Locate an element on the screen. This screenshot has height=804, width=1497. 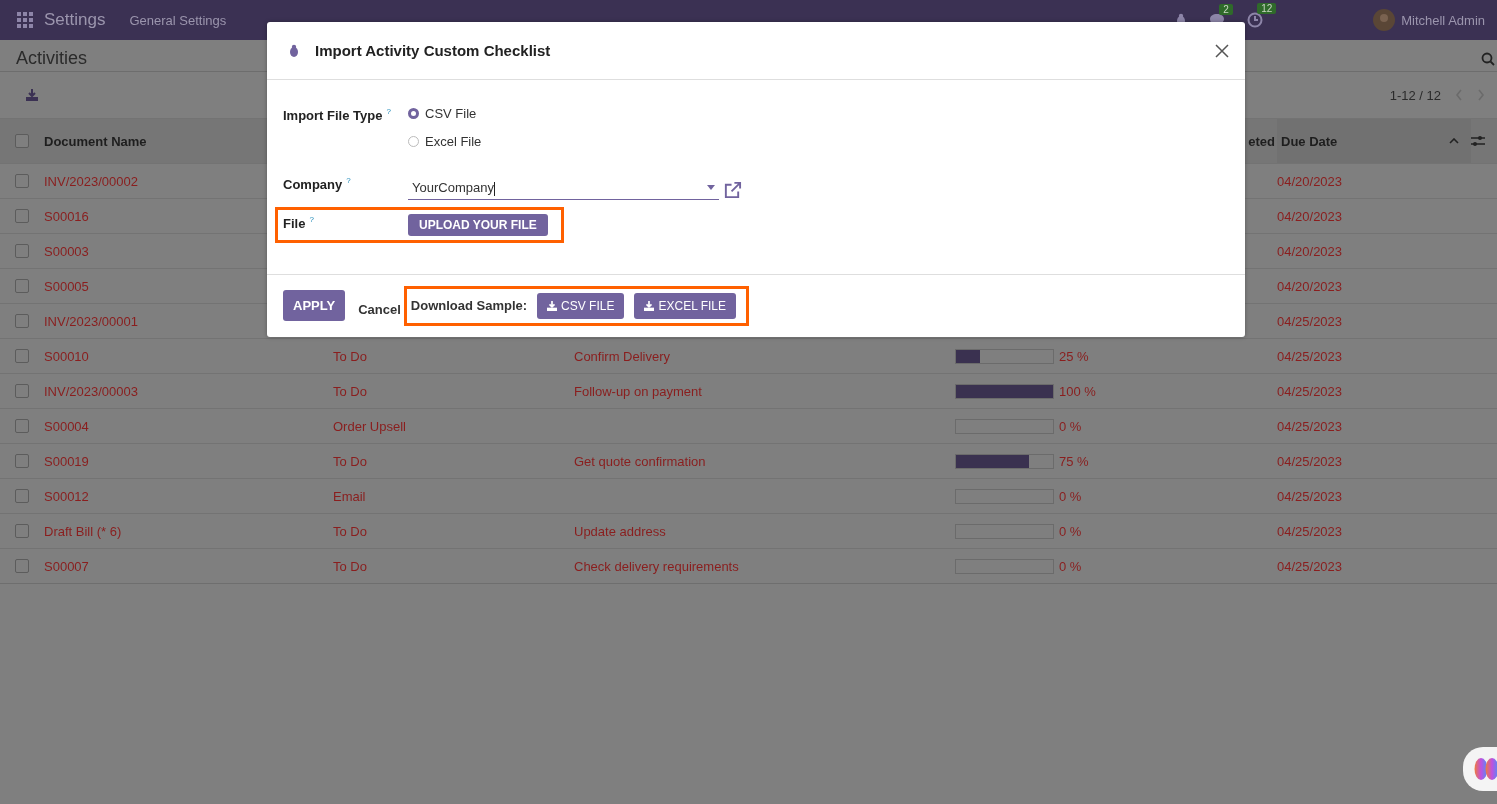
radio-label: CSV File is located at coordinates (451, 113).